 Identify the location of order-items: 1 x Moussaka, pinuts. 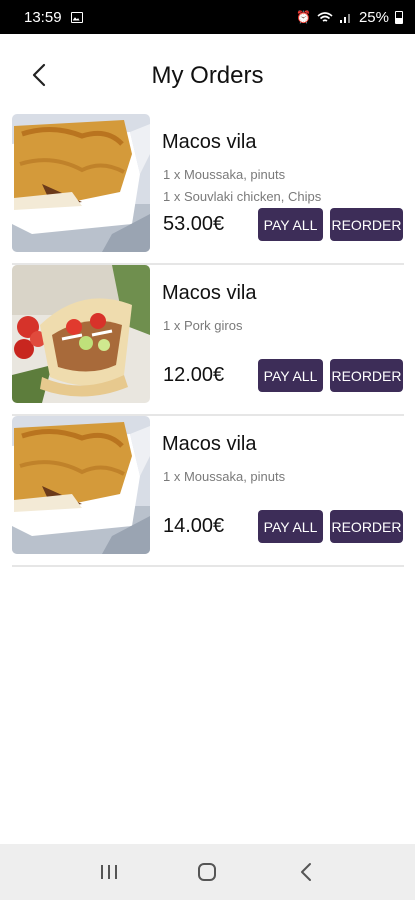
(224, 477).